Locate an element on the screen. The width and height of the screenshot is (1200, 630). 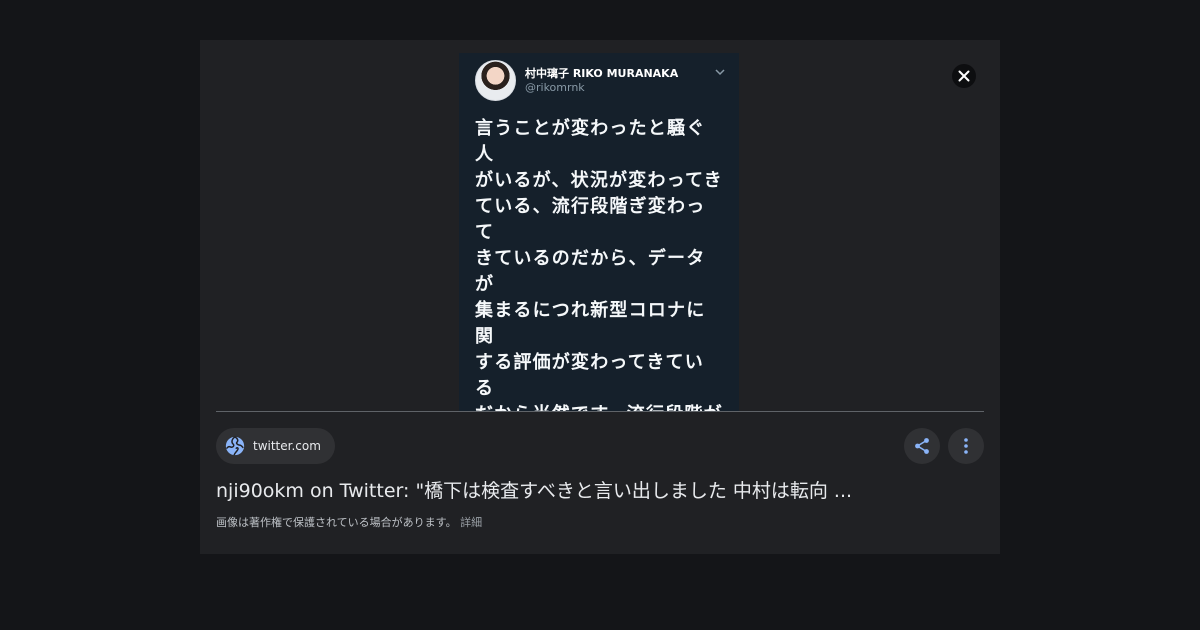
divider is located at coordinates (600, 411).